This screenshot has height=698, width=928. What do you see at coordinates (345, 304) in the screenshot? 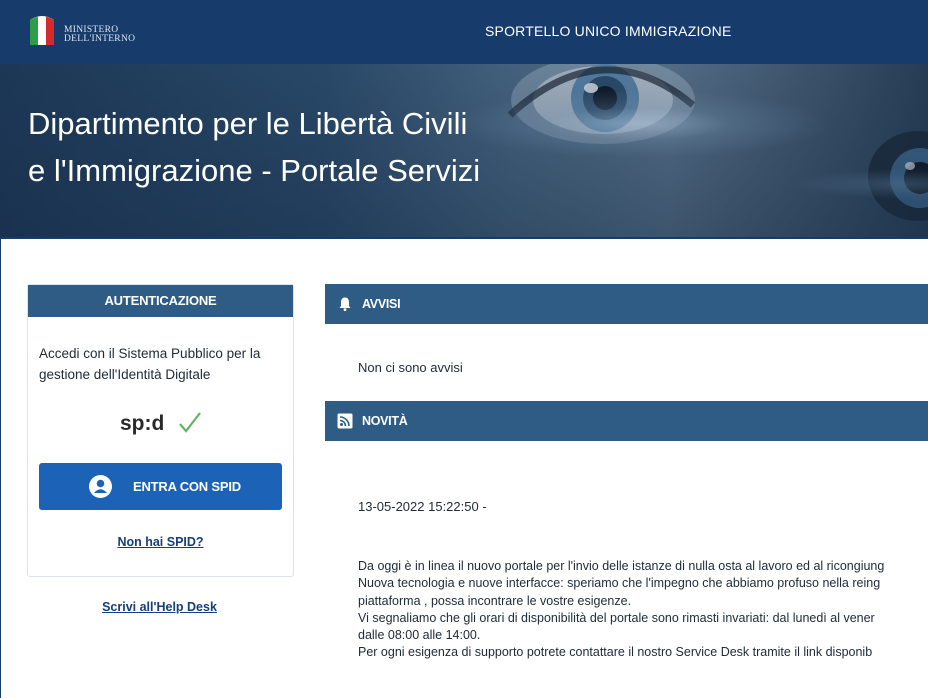
I see `bell-icon` at bounding box center [345, 304].